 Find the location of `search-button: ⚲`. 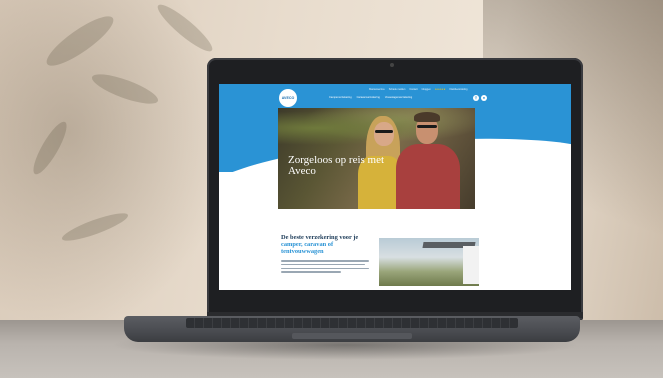

search-button: ⚲ is located at coordinates (476, 98).